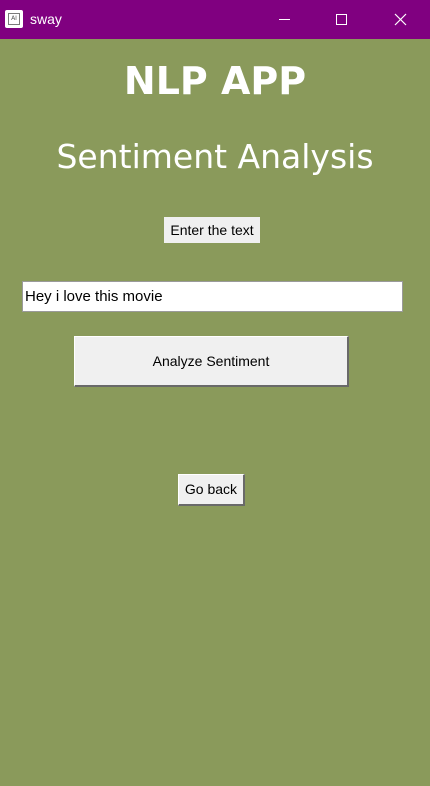 The height and width of the screenshot is (786, 430). I want to click on close-icon, so click(400, 19).